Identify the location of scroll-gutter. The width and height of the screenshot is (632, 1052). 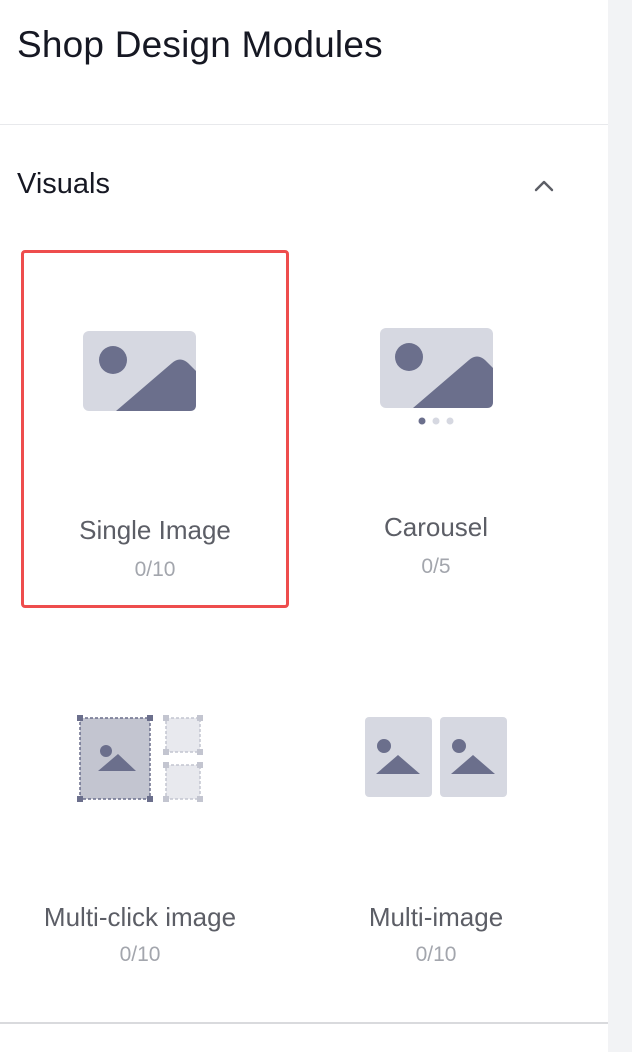
(620, 526).